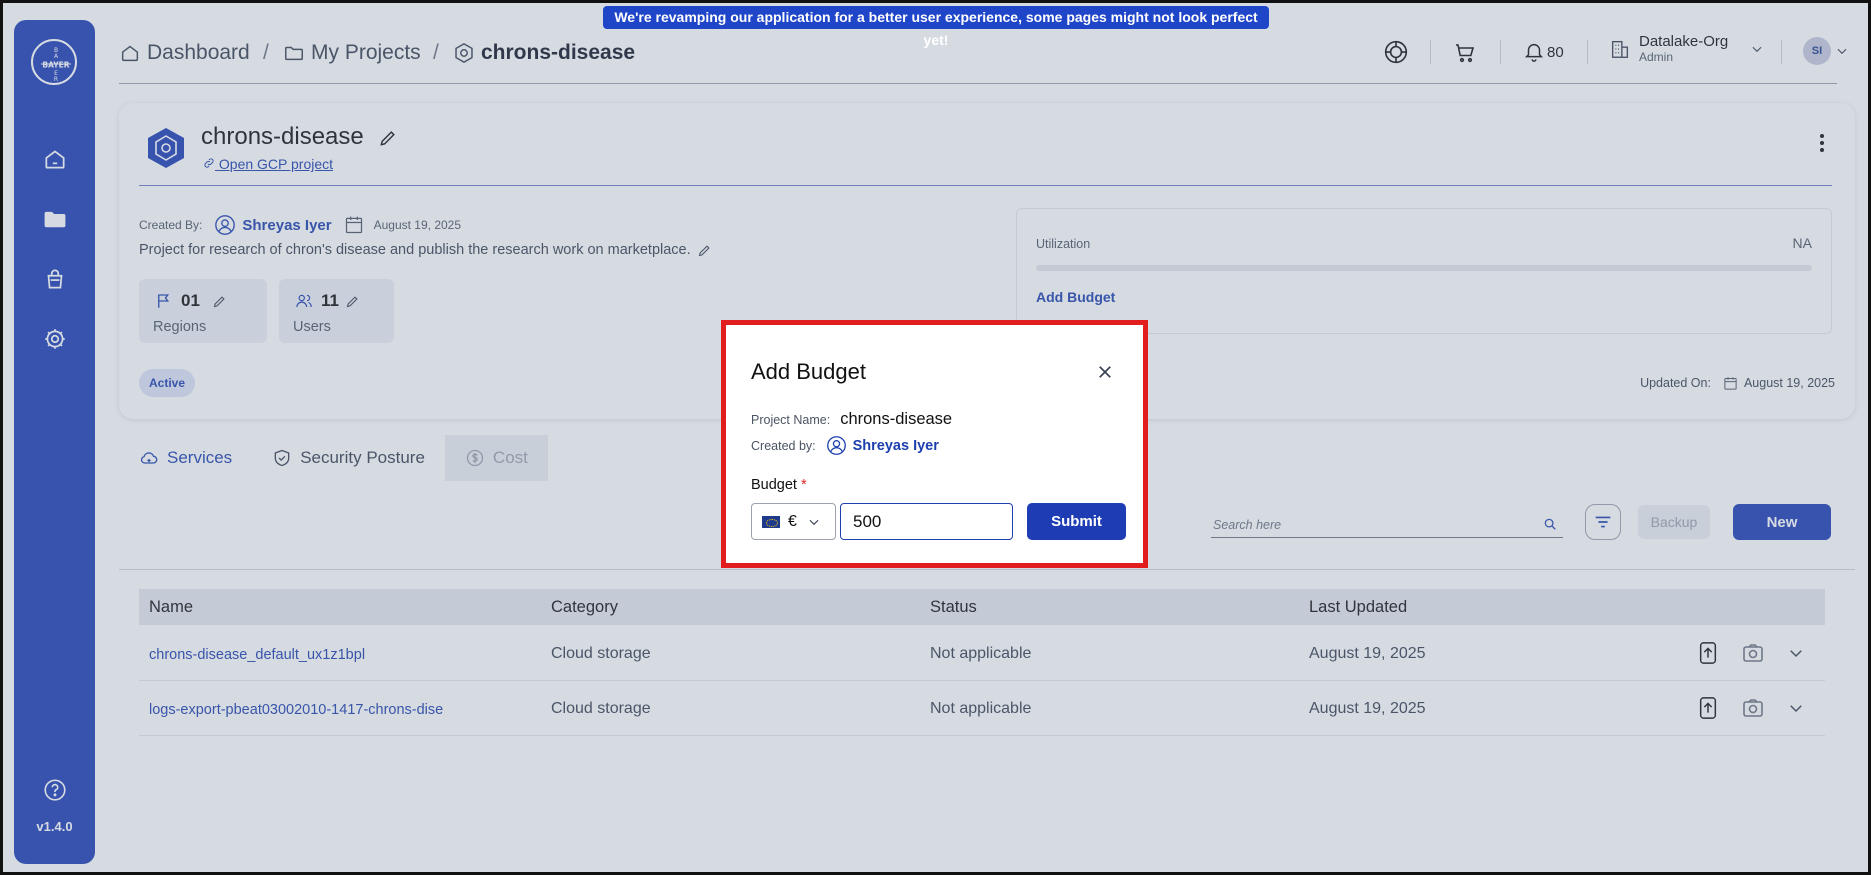 This screenshot has width=1871, height=875. What do you see at coordinates (779, 485) in the screenshot?
I see `budget-label: Budget *` at bounding box center [779, 485].